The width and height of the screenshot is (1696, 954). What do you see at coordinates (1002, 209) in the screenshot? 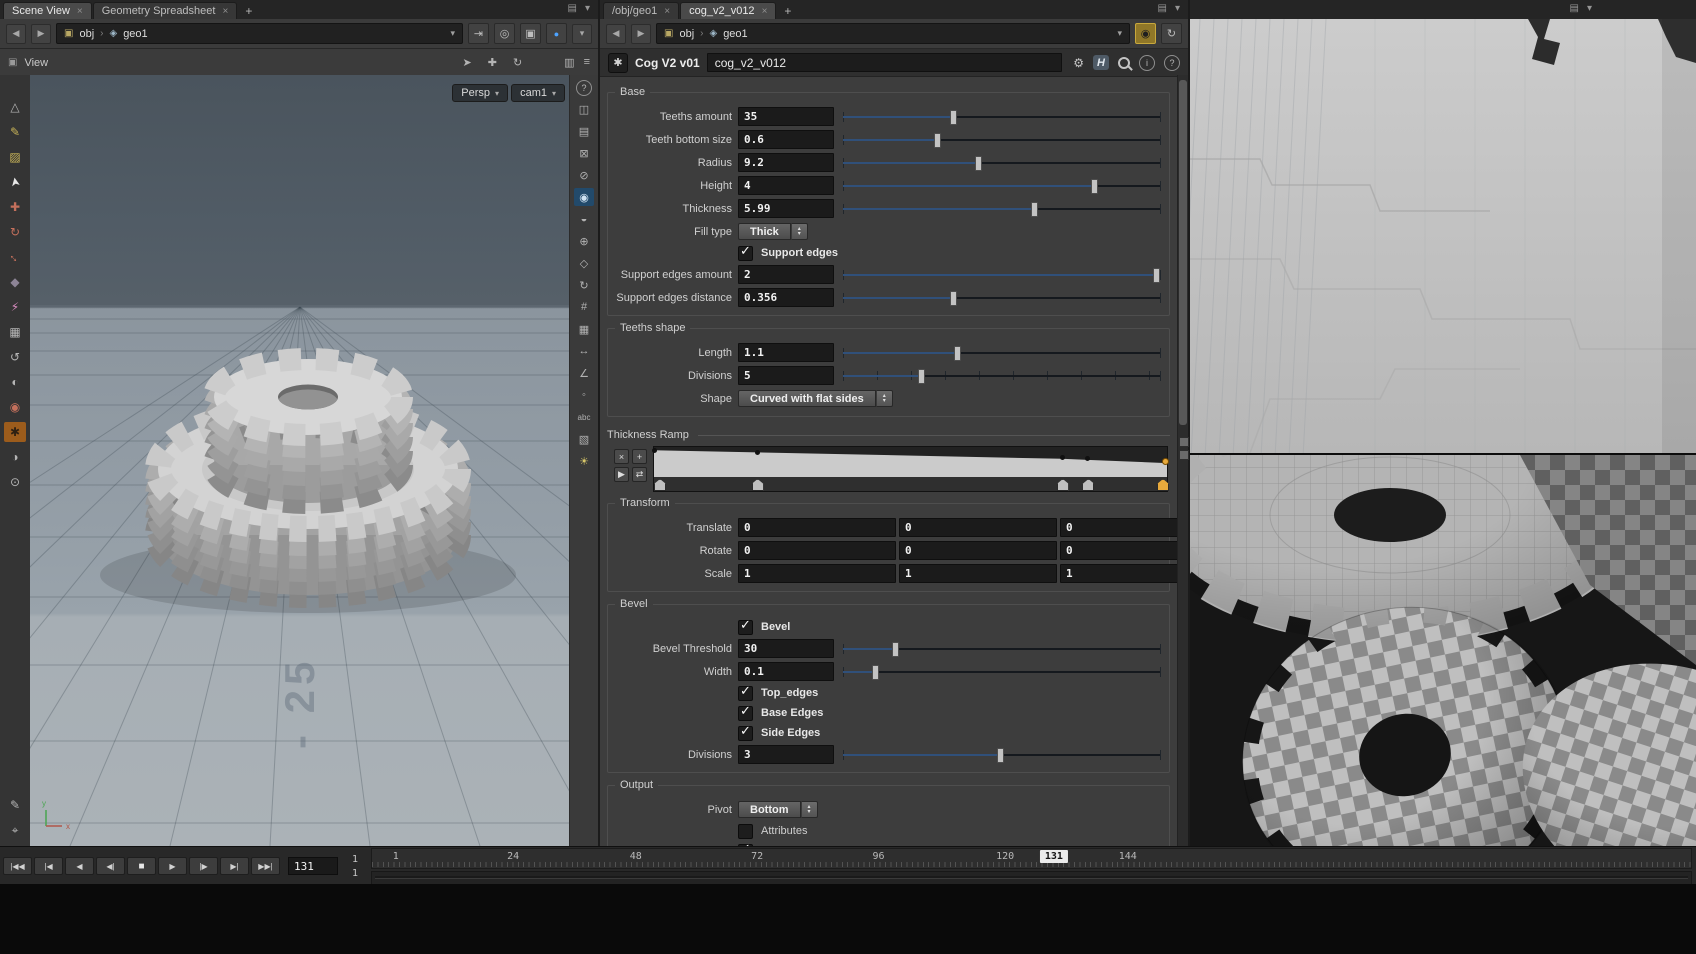
I see `thickness-slider` at bounding box center [1002, 209].